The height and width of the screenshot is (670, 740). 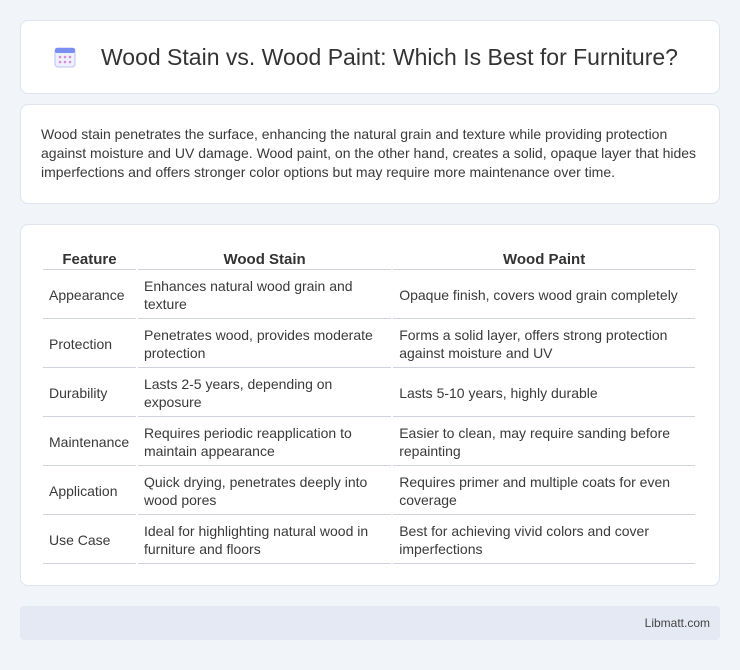 I want to click on wood-paint-cell: Lasts 5-10 years, highly durable, so click(x=544, y=393).